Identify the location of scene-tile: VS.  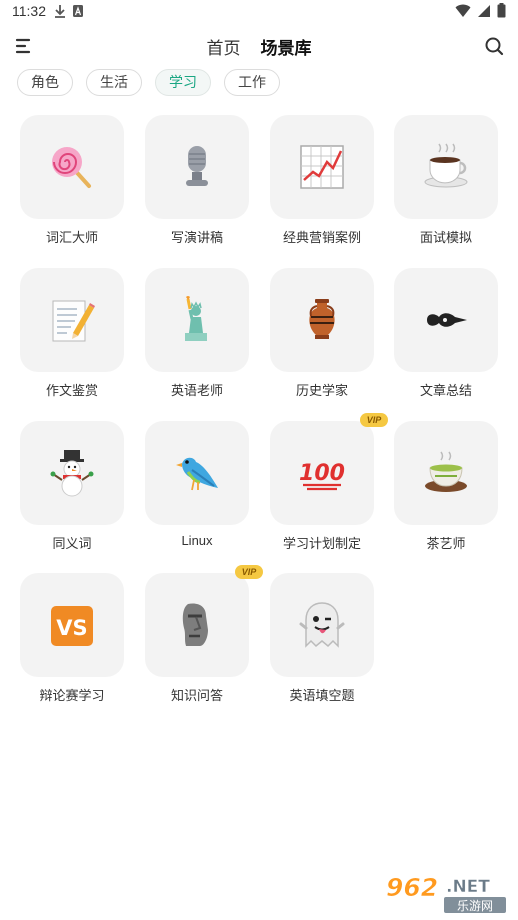
(72, 625).